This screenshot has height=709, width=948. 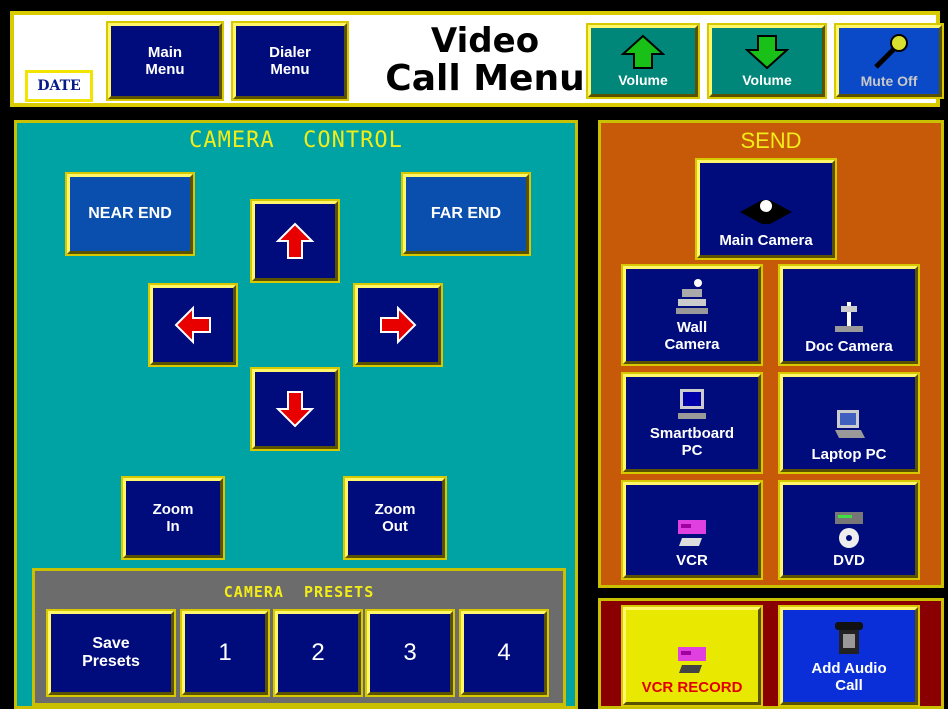 I want to click on near-end-button: NEAR END, so click(x=130, y=214).